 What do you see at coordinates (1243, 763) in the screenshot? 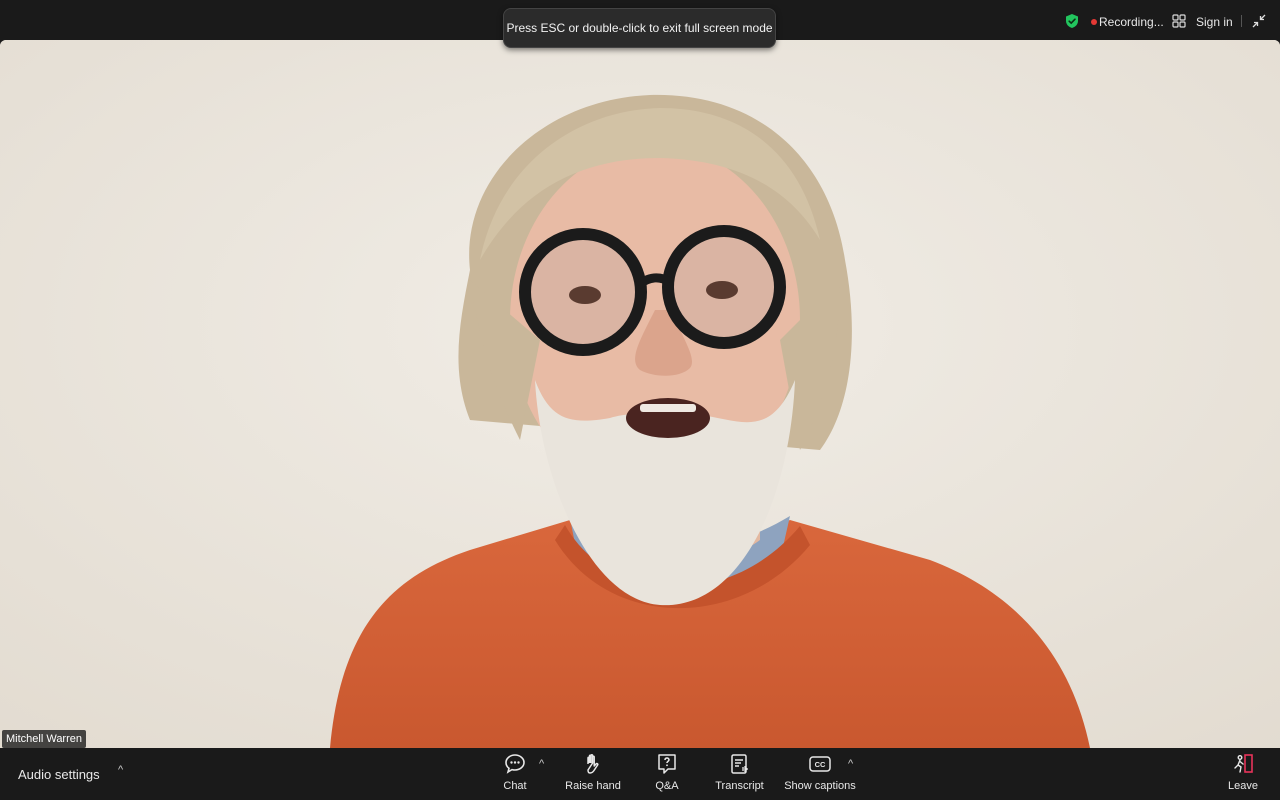
I see `leave-icon` at bounding box center [1243, 763].